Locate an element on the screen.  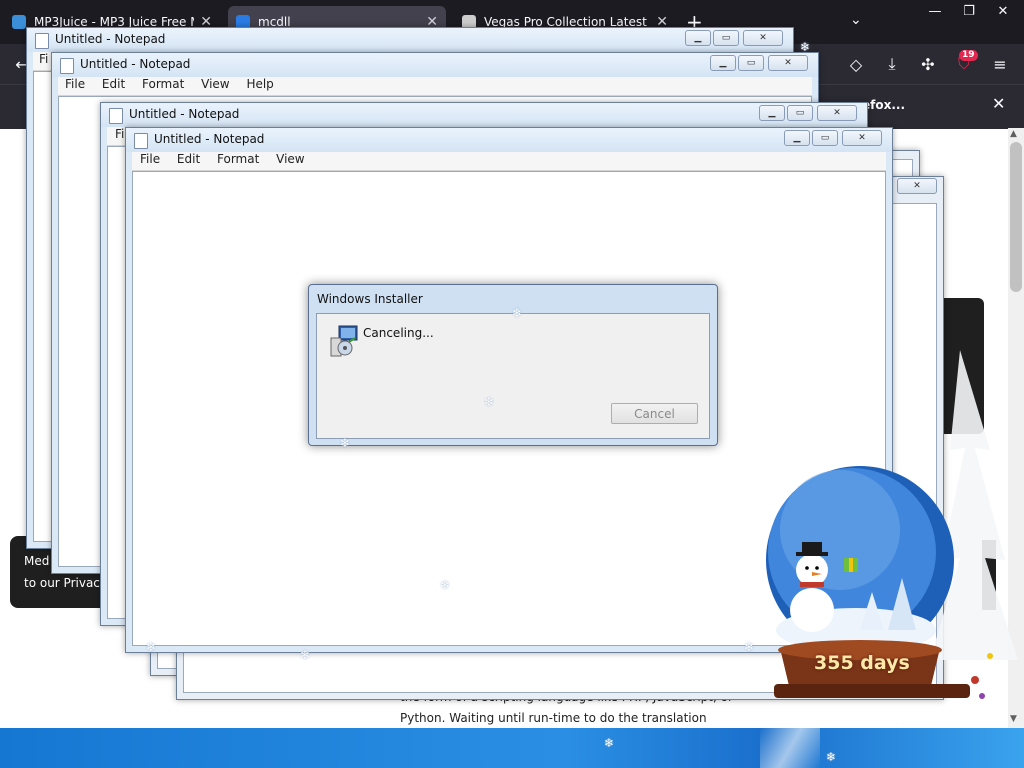
days-counter-label: 355 days is located at coordinates (862, 663).